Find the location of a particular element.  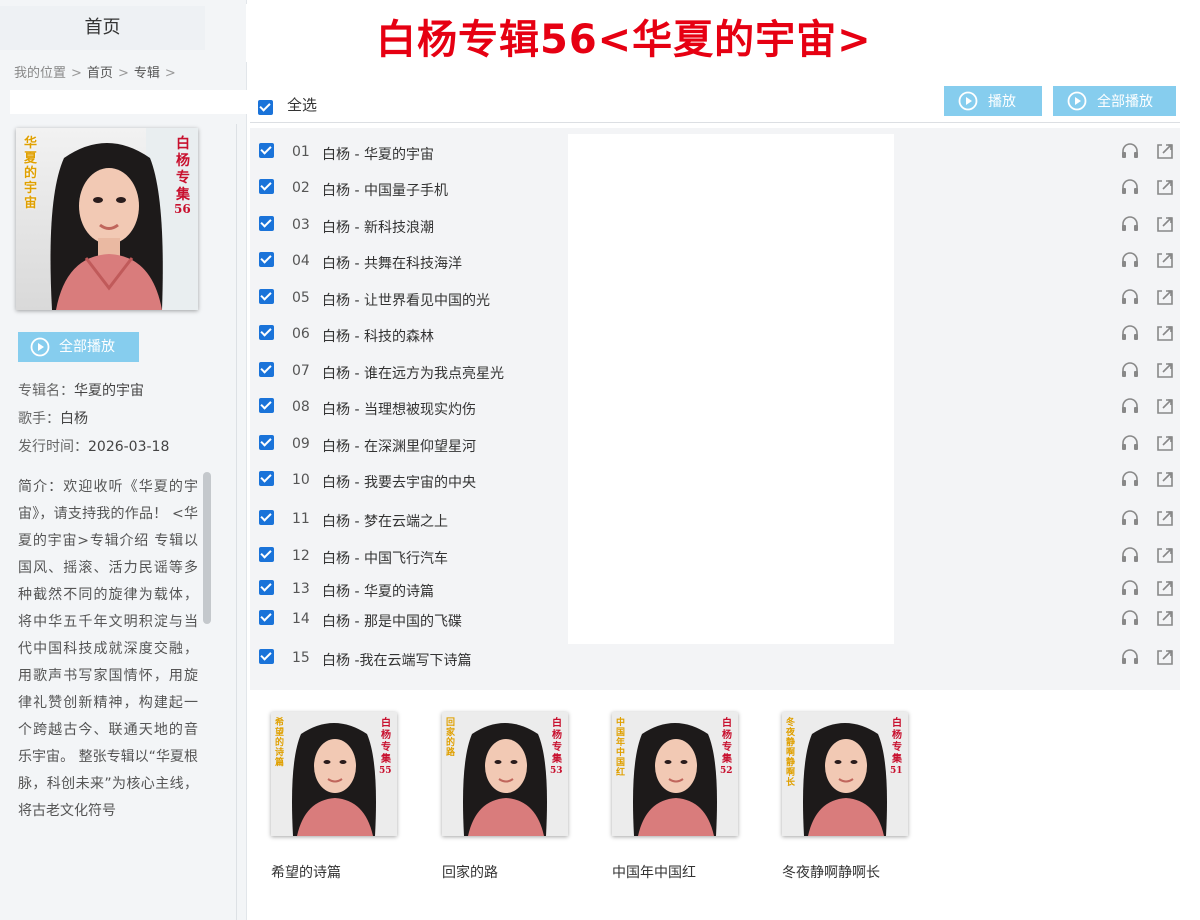

related-cover-left-text: 希望的诗篇 is located at coordinates (280, 743).